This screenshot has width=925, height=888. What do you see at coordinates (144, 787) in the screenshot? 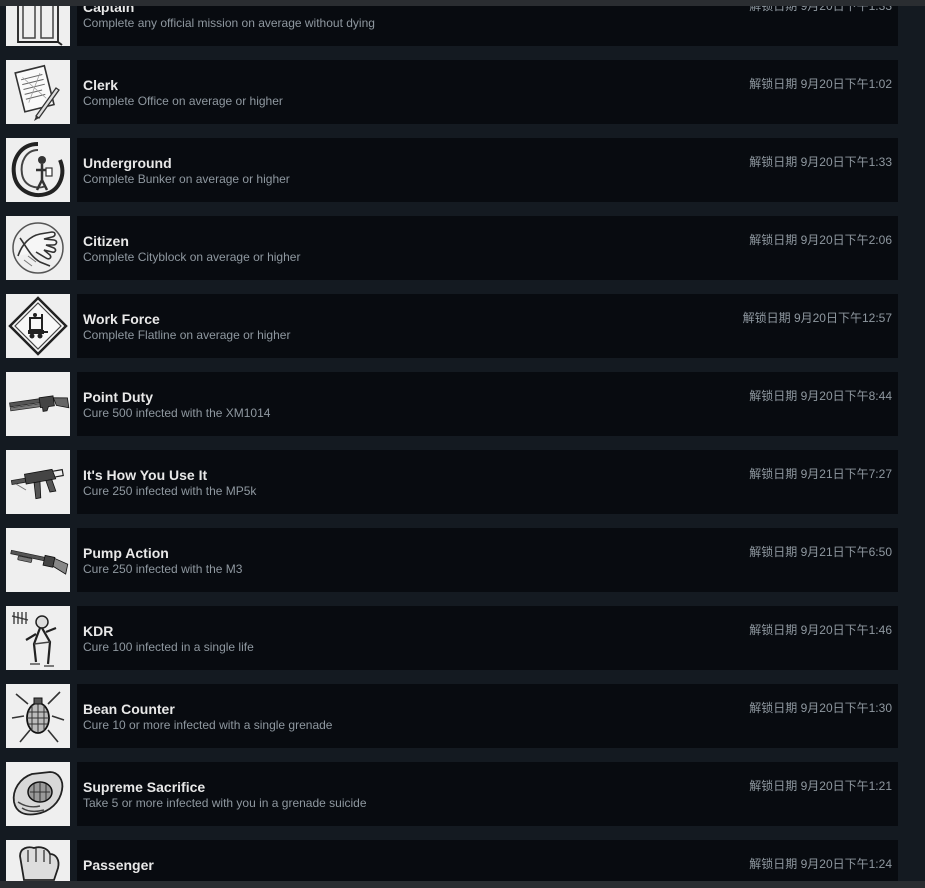
I see `achievement-title: Supreme Sacrifice` at bounding box center [144, 787].